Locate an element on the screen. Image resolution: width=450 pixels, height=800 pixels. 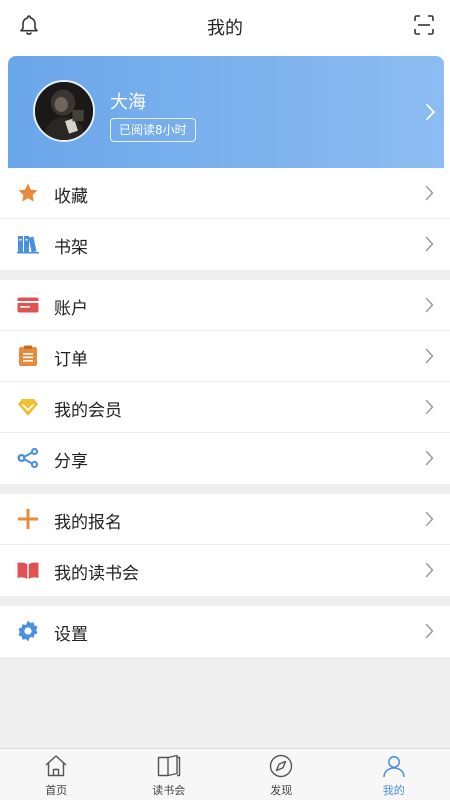
menu-item-label: 我的报名 is located at coordinates (88, 523).